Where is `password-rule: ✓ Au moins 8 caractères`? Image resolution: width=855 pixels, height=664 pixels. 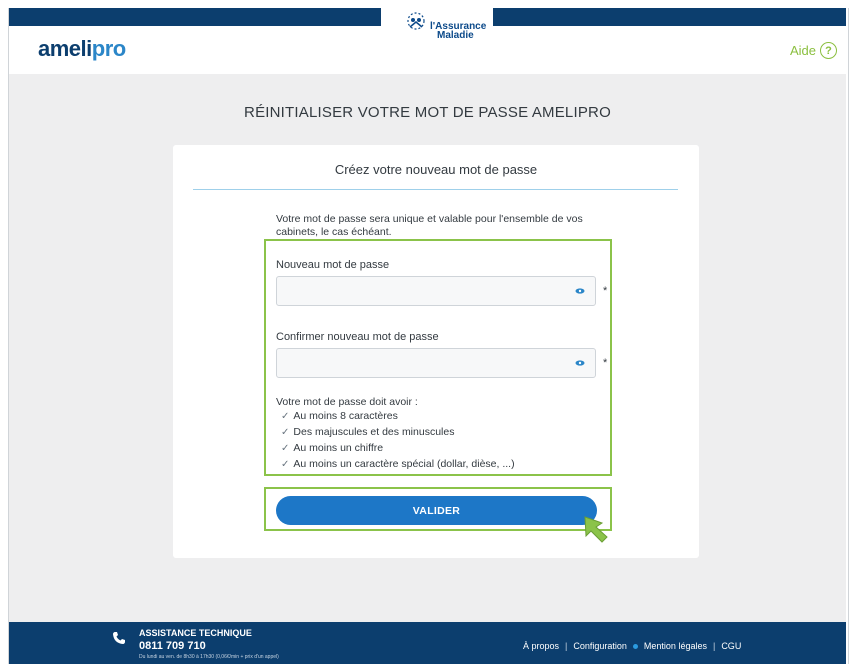 password-rule: ✓ Au moins 8 caractères is located at coordinates (339, 416).